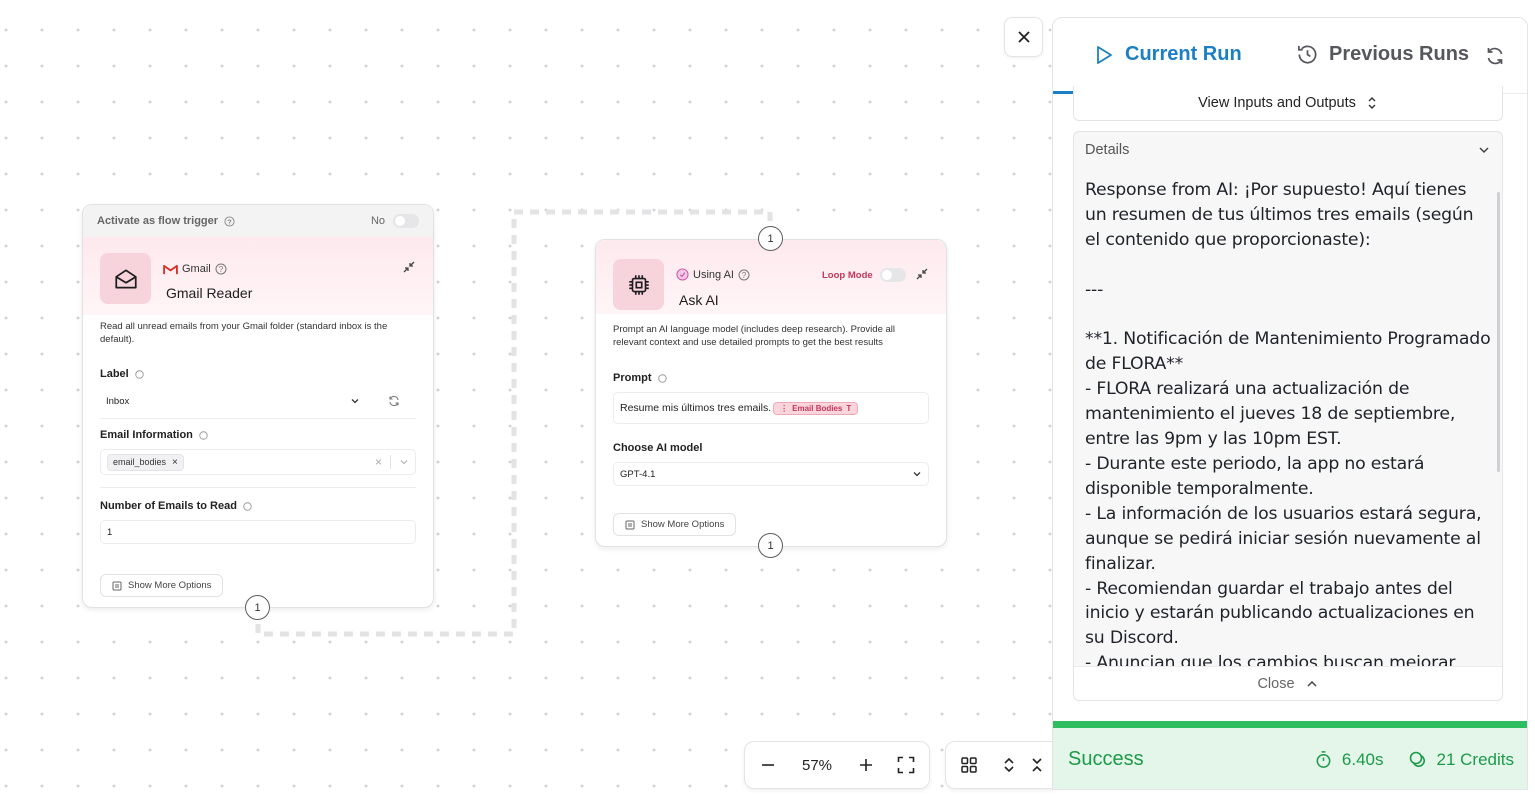 This screenshot has height=801, width=1535. Describe the element at coordinates (817, 765) in the screenshot. I see `zoom-level: 57%` at that location.